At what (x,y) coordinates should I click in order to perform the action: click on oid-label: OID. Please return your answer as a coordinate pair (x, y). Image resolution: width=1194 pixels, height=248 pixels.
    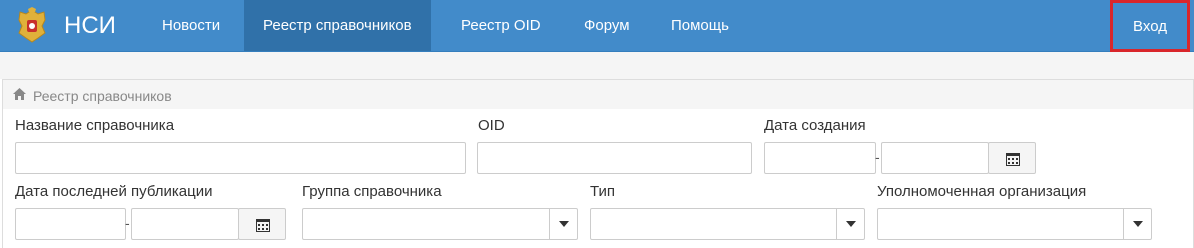
    Looking at the image, I should click on (491, 125).